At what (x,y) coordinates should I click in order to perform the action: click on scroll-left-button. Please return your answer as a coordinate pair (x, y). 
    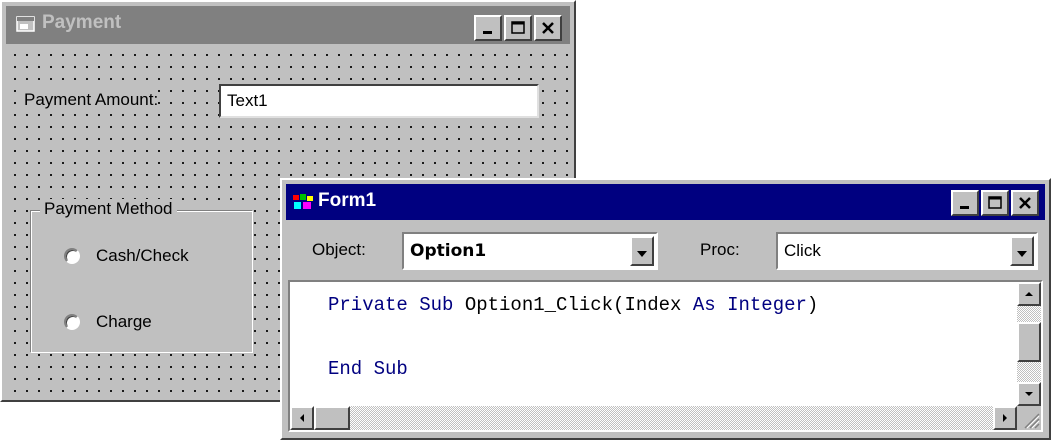
    Looking at the image, I should click on (302, 418).